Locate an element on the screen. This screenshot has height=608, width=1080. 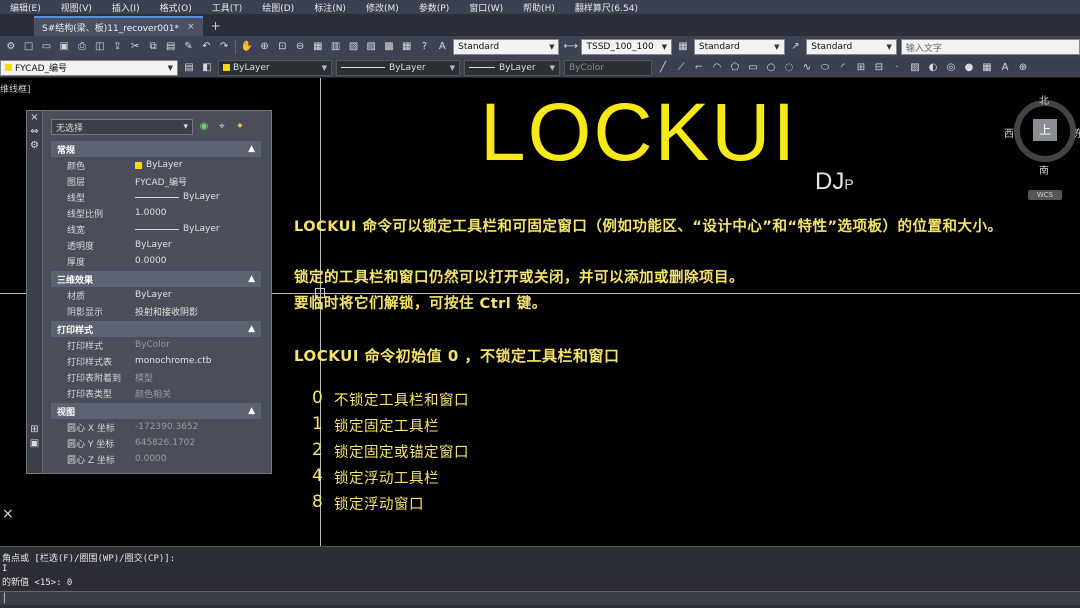
viewcube-west: 西 is located at coordinates (1009, 132).